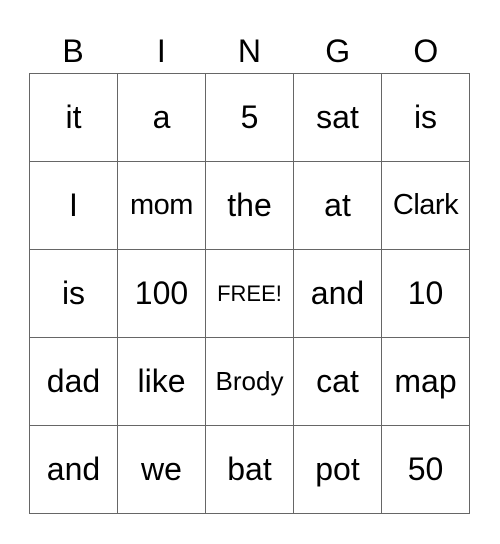  What do you see at coordinates (338, 51) in the screenshot?
I see `header-letter: G` at bounding box center [338, 51].